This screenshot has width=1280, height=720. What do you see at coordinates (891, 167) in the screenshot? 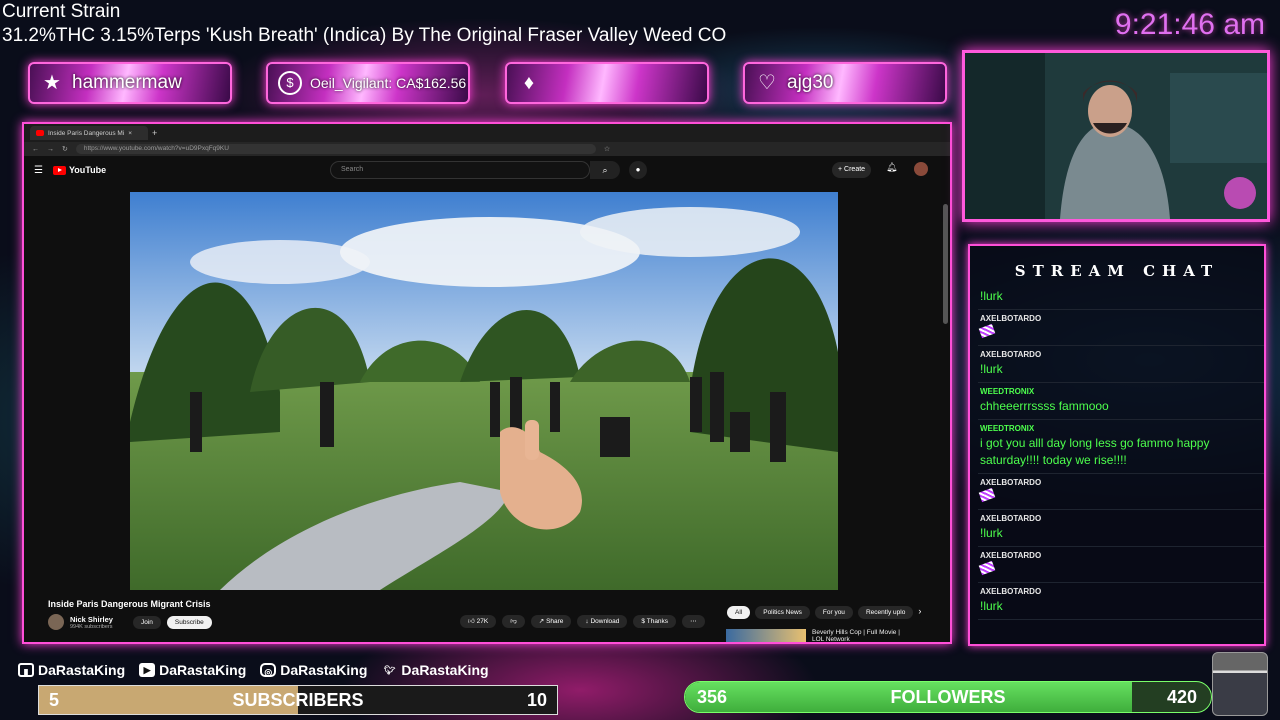
I see `bell-icon: 🔔︎` at bounding box center [891, 167].